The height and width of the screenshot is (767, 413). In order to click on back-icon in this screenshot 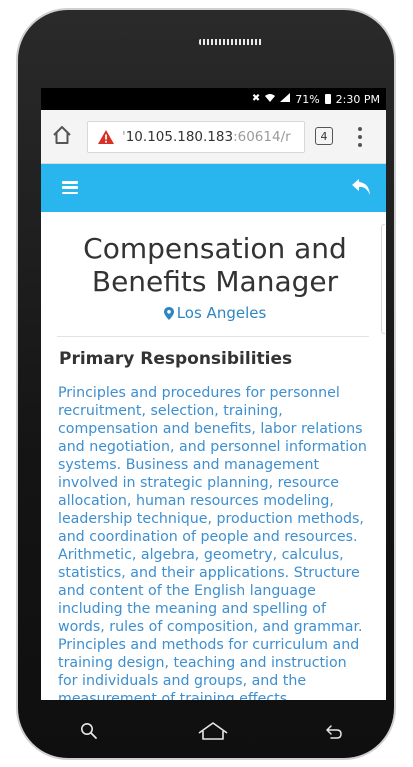, I will do `click(334, 731)`.